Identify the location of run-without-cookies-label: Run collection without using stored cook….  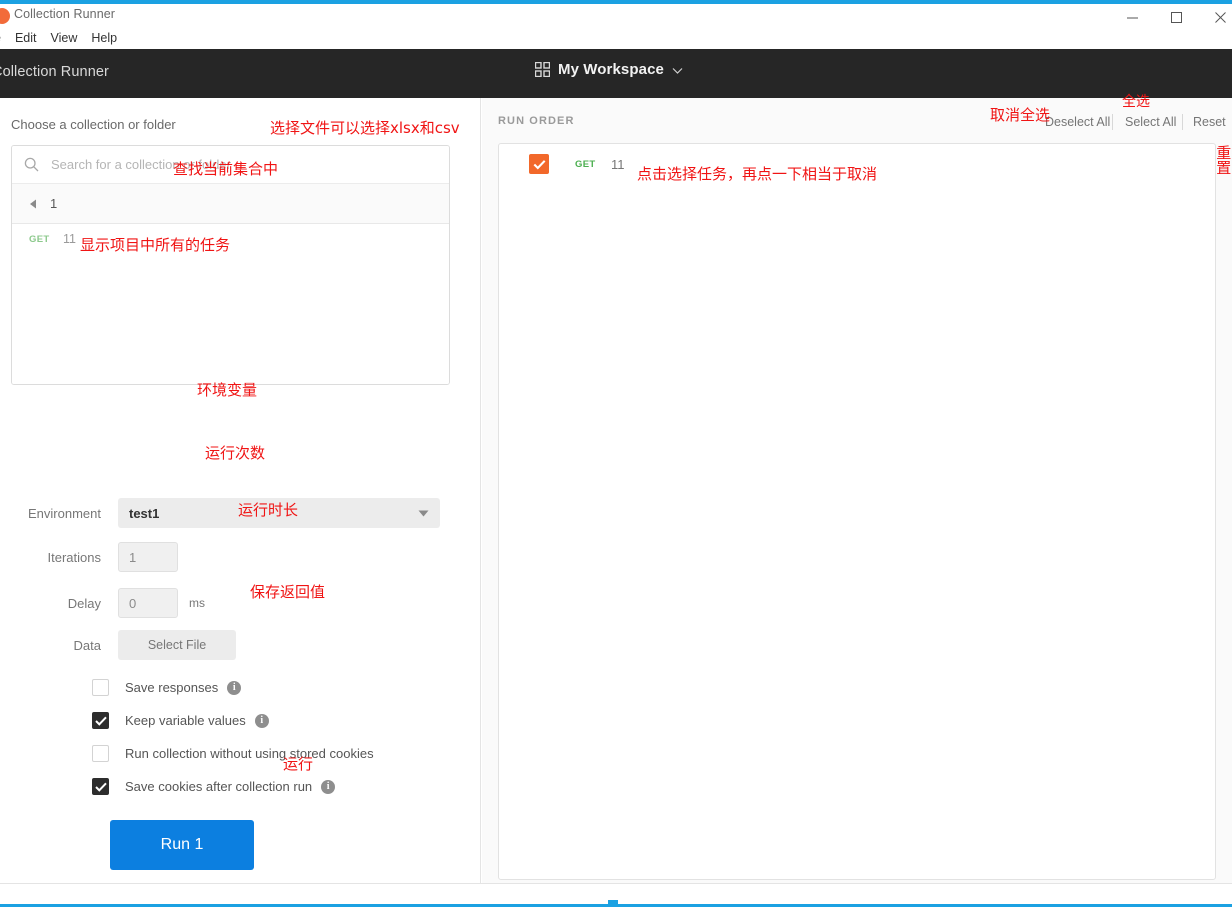
(249, 753).